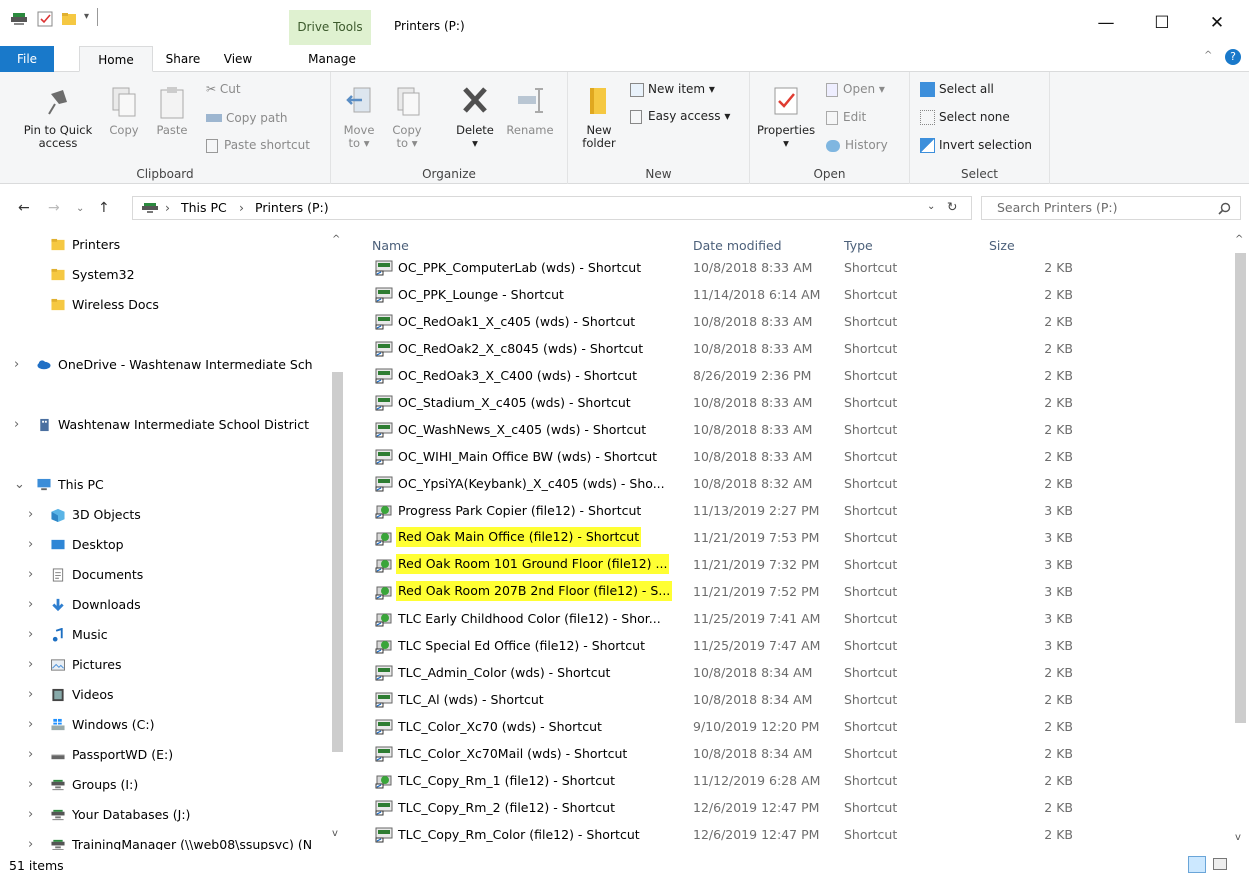 The height and width of the screenshot is (880, 1249). What do you see at coordinates (171, 840) in the screenshot?
I see `nav-item: › TrainingManager (\\web08\ssupsvc) (N` at bounding box center [171, 840].